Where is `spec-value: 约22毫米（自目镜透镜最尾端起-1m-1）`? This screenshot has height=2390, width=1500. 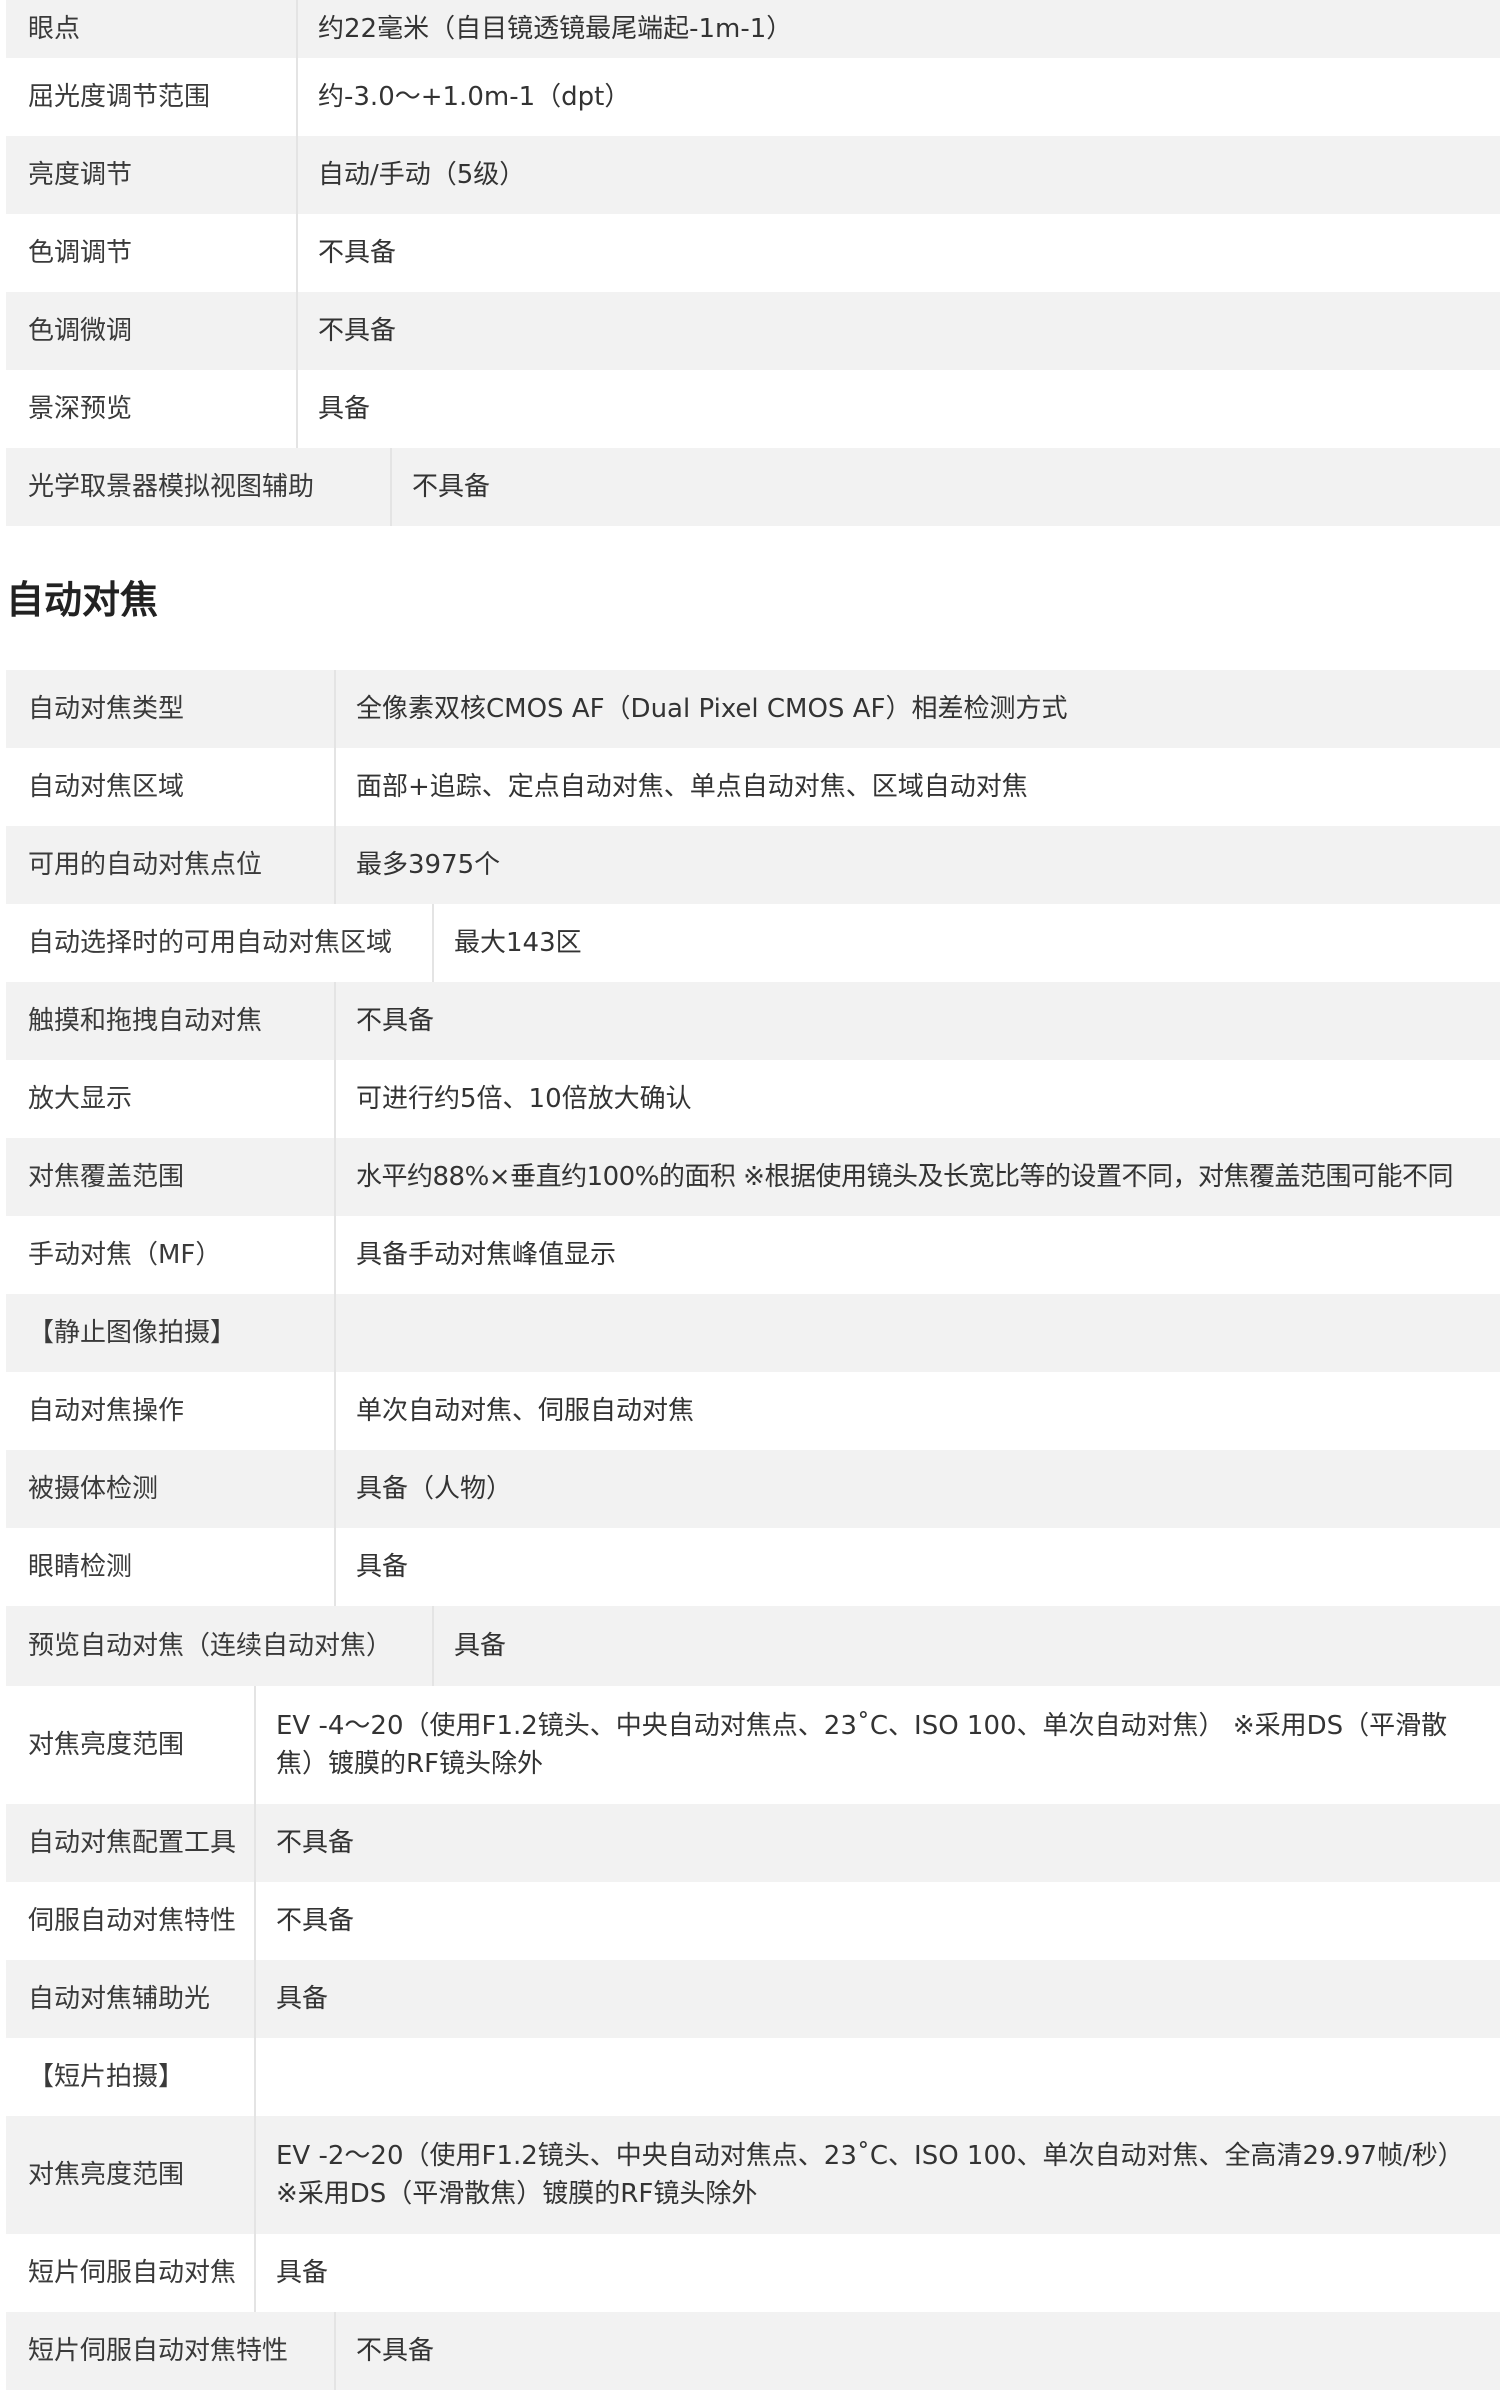 spec-value: 约22毫米（自目镜透镜最尾端起-1m-1） is located at coordinates (555, 29).